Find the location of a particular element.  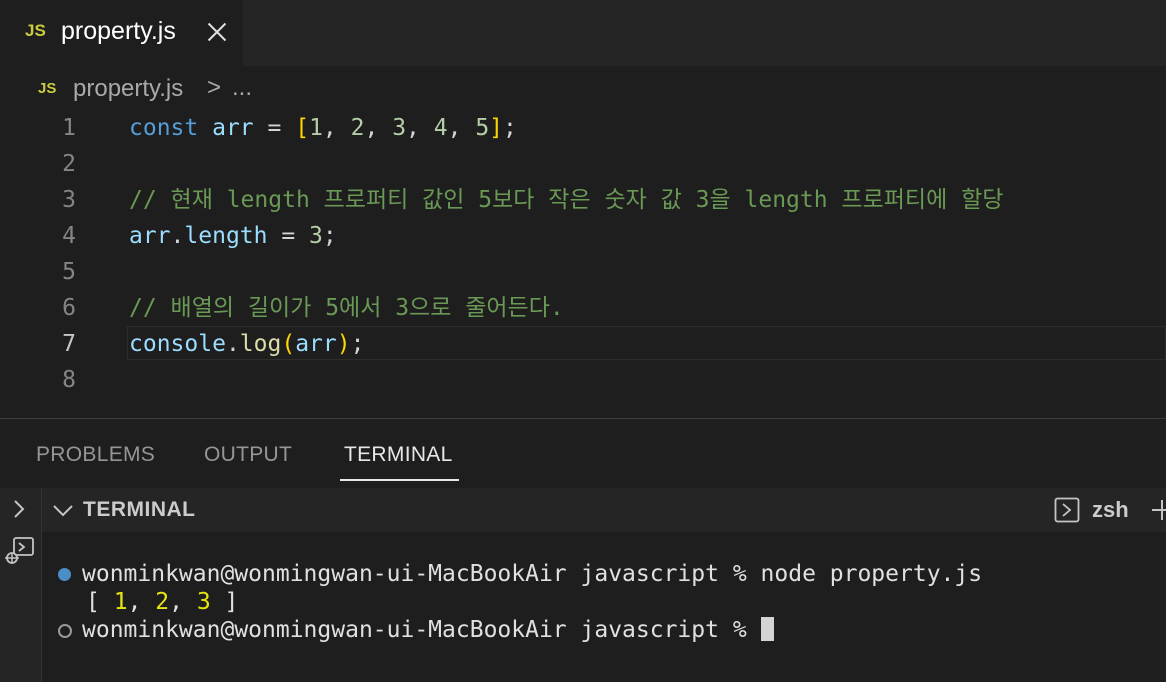

active-tab-indicator is located at coordinates (399, 480).